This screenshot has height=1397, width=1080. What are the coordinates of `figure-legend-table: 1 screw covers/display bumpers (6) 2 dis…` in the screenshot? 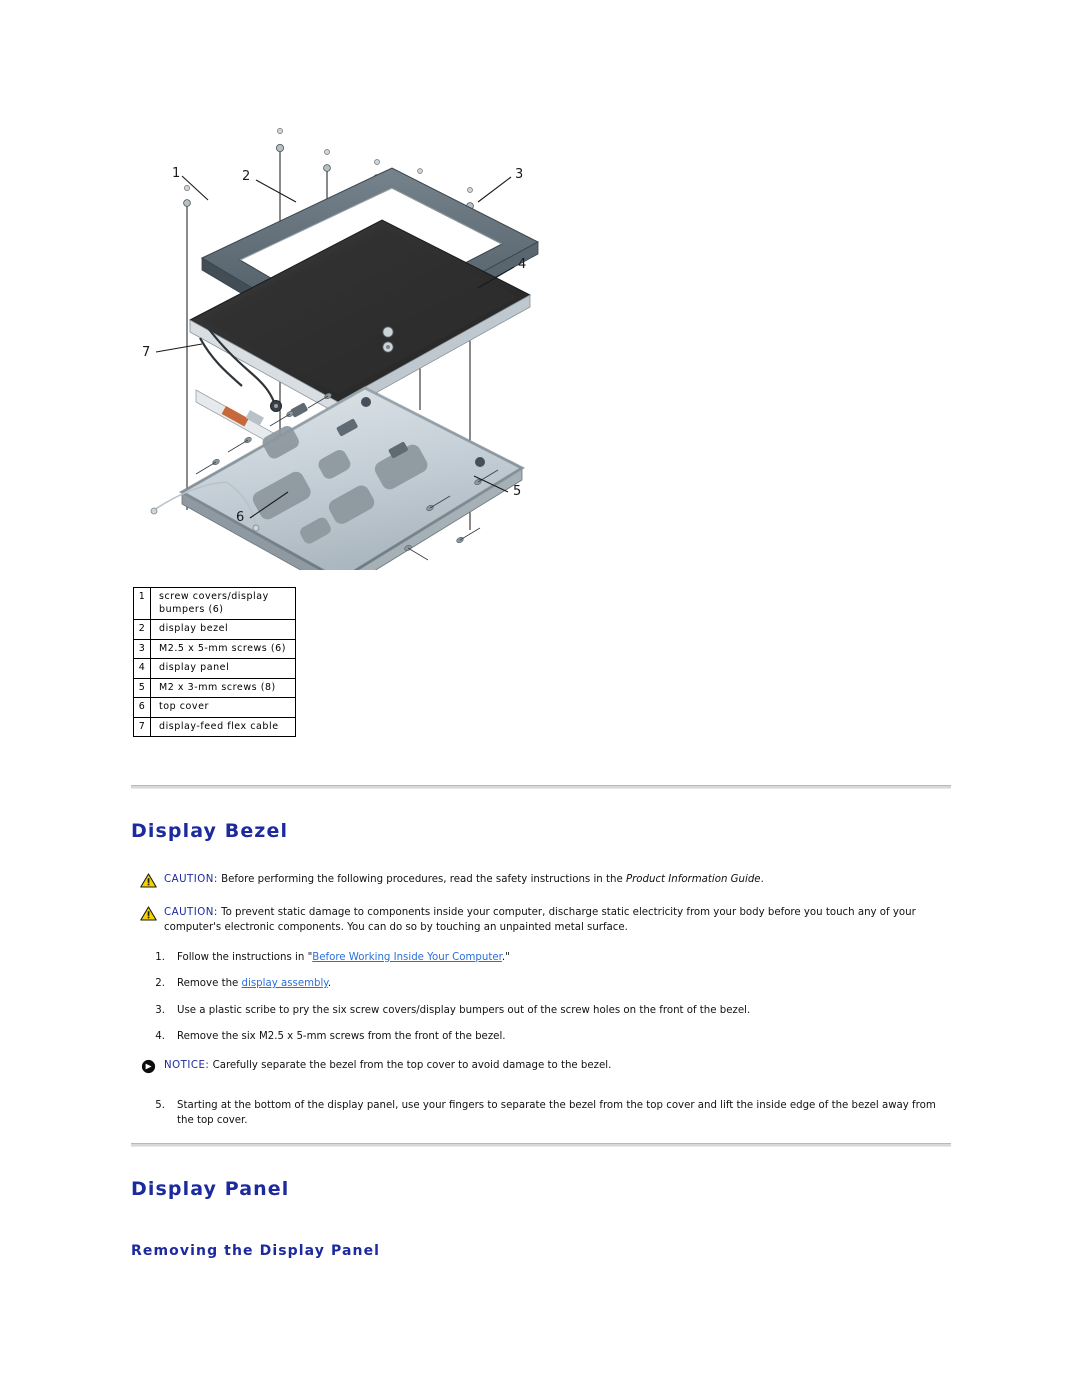 It's located at (214, 662).